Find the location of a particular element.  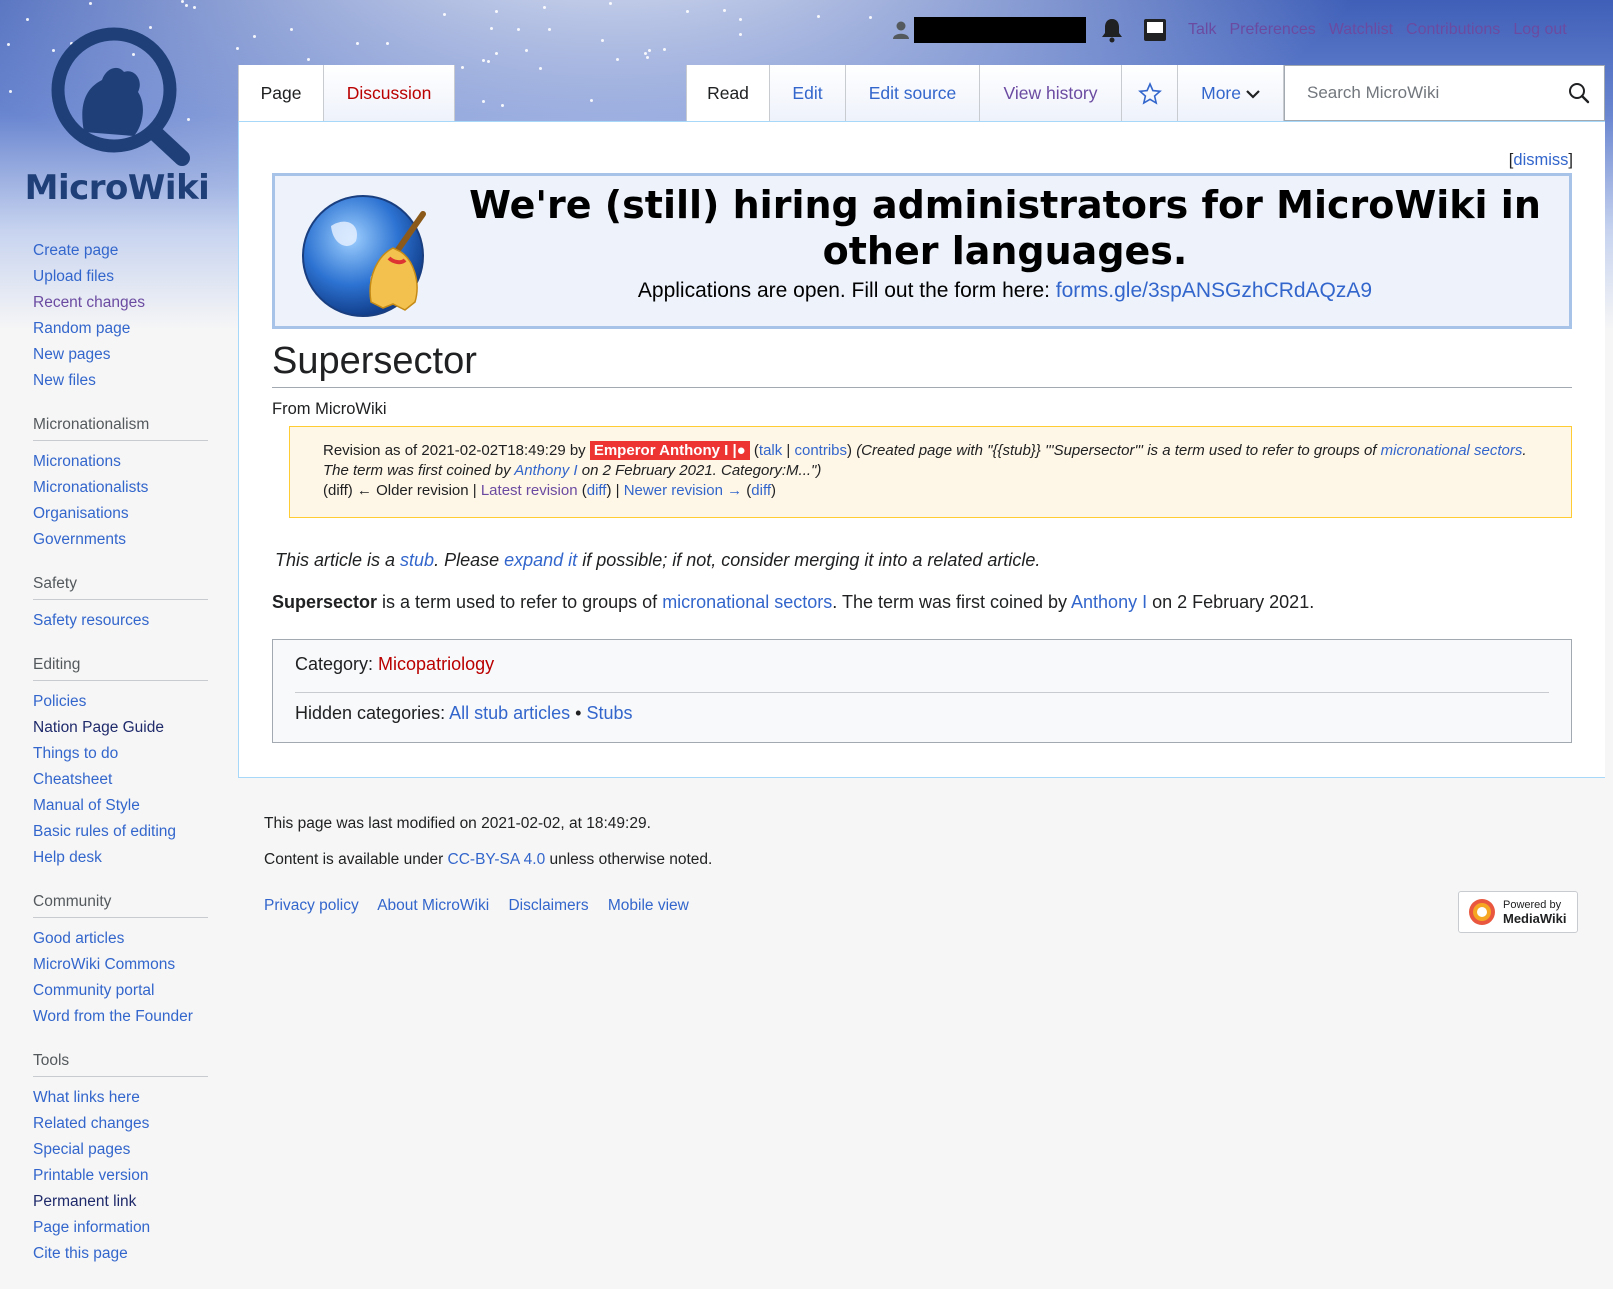

inbox-icon is located at coordinates (1155, 30).